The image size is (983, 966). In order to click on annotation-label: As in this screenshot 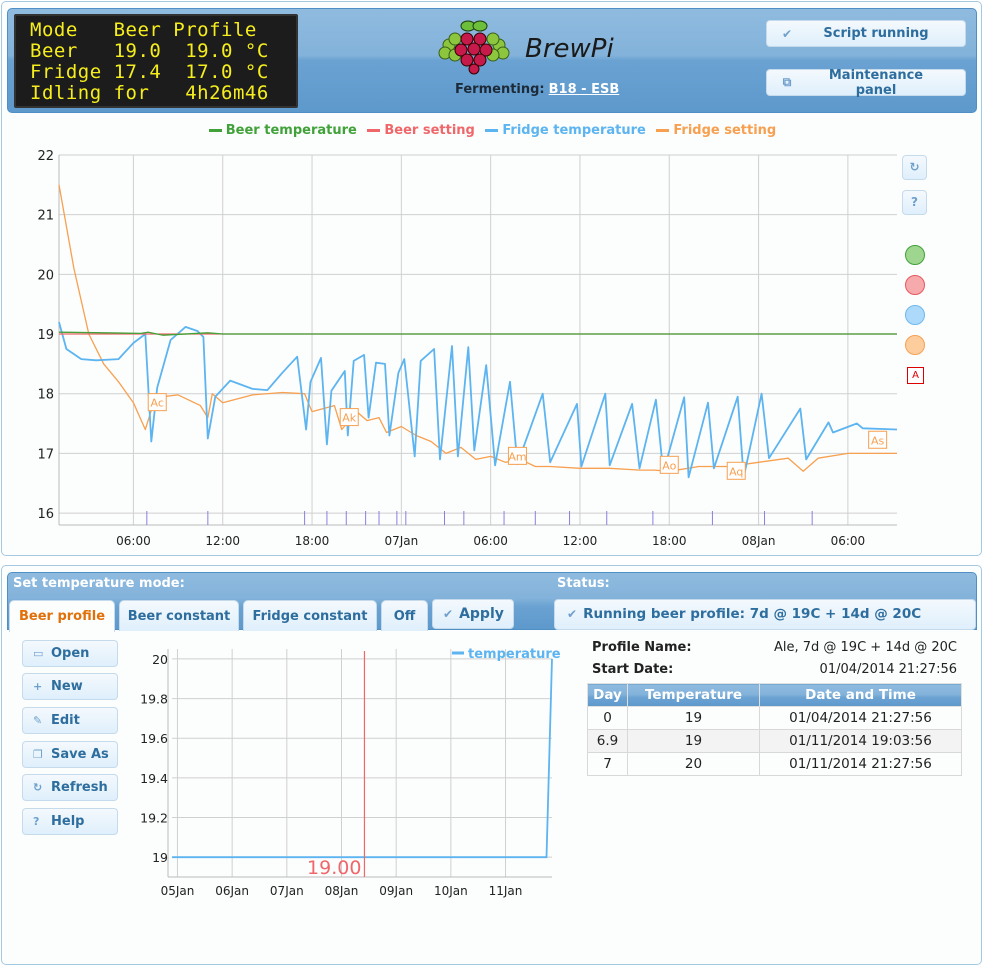, I will do `click(878, 440)`.